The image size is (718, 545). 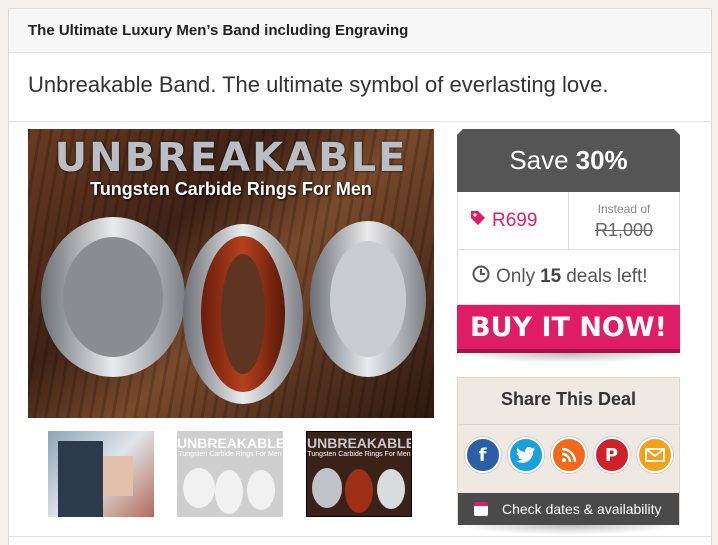 What do you see at coordinates (481, 509) in the screenshot?
I see `calendar-icon` at bounding box center [481, 509].